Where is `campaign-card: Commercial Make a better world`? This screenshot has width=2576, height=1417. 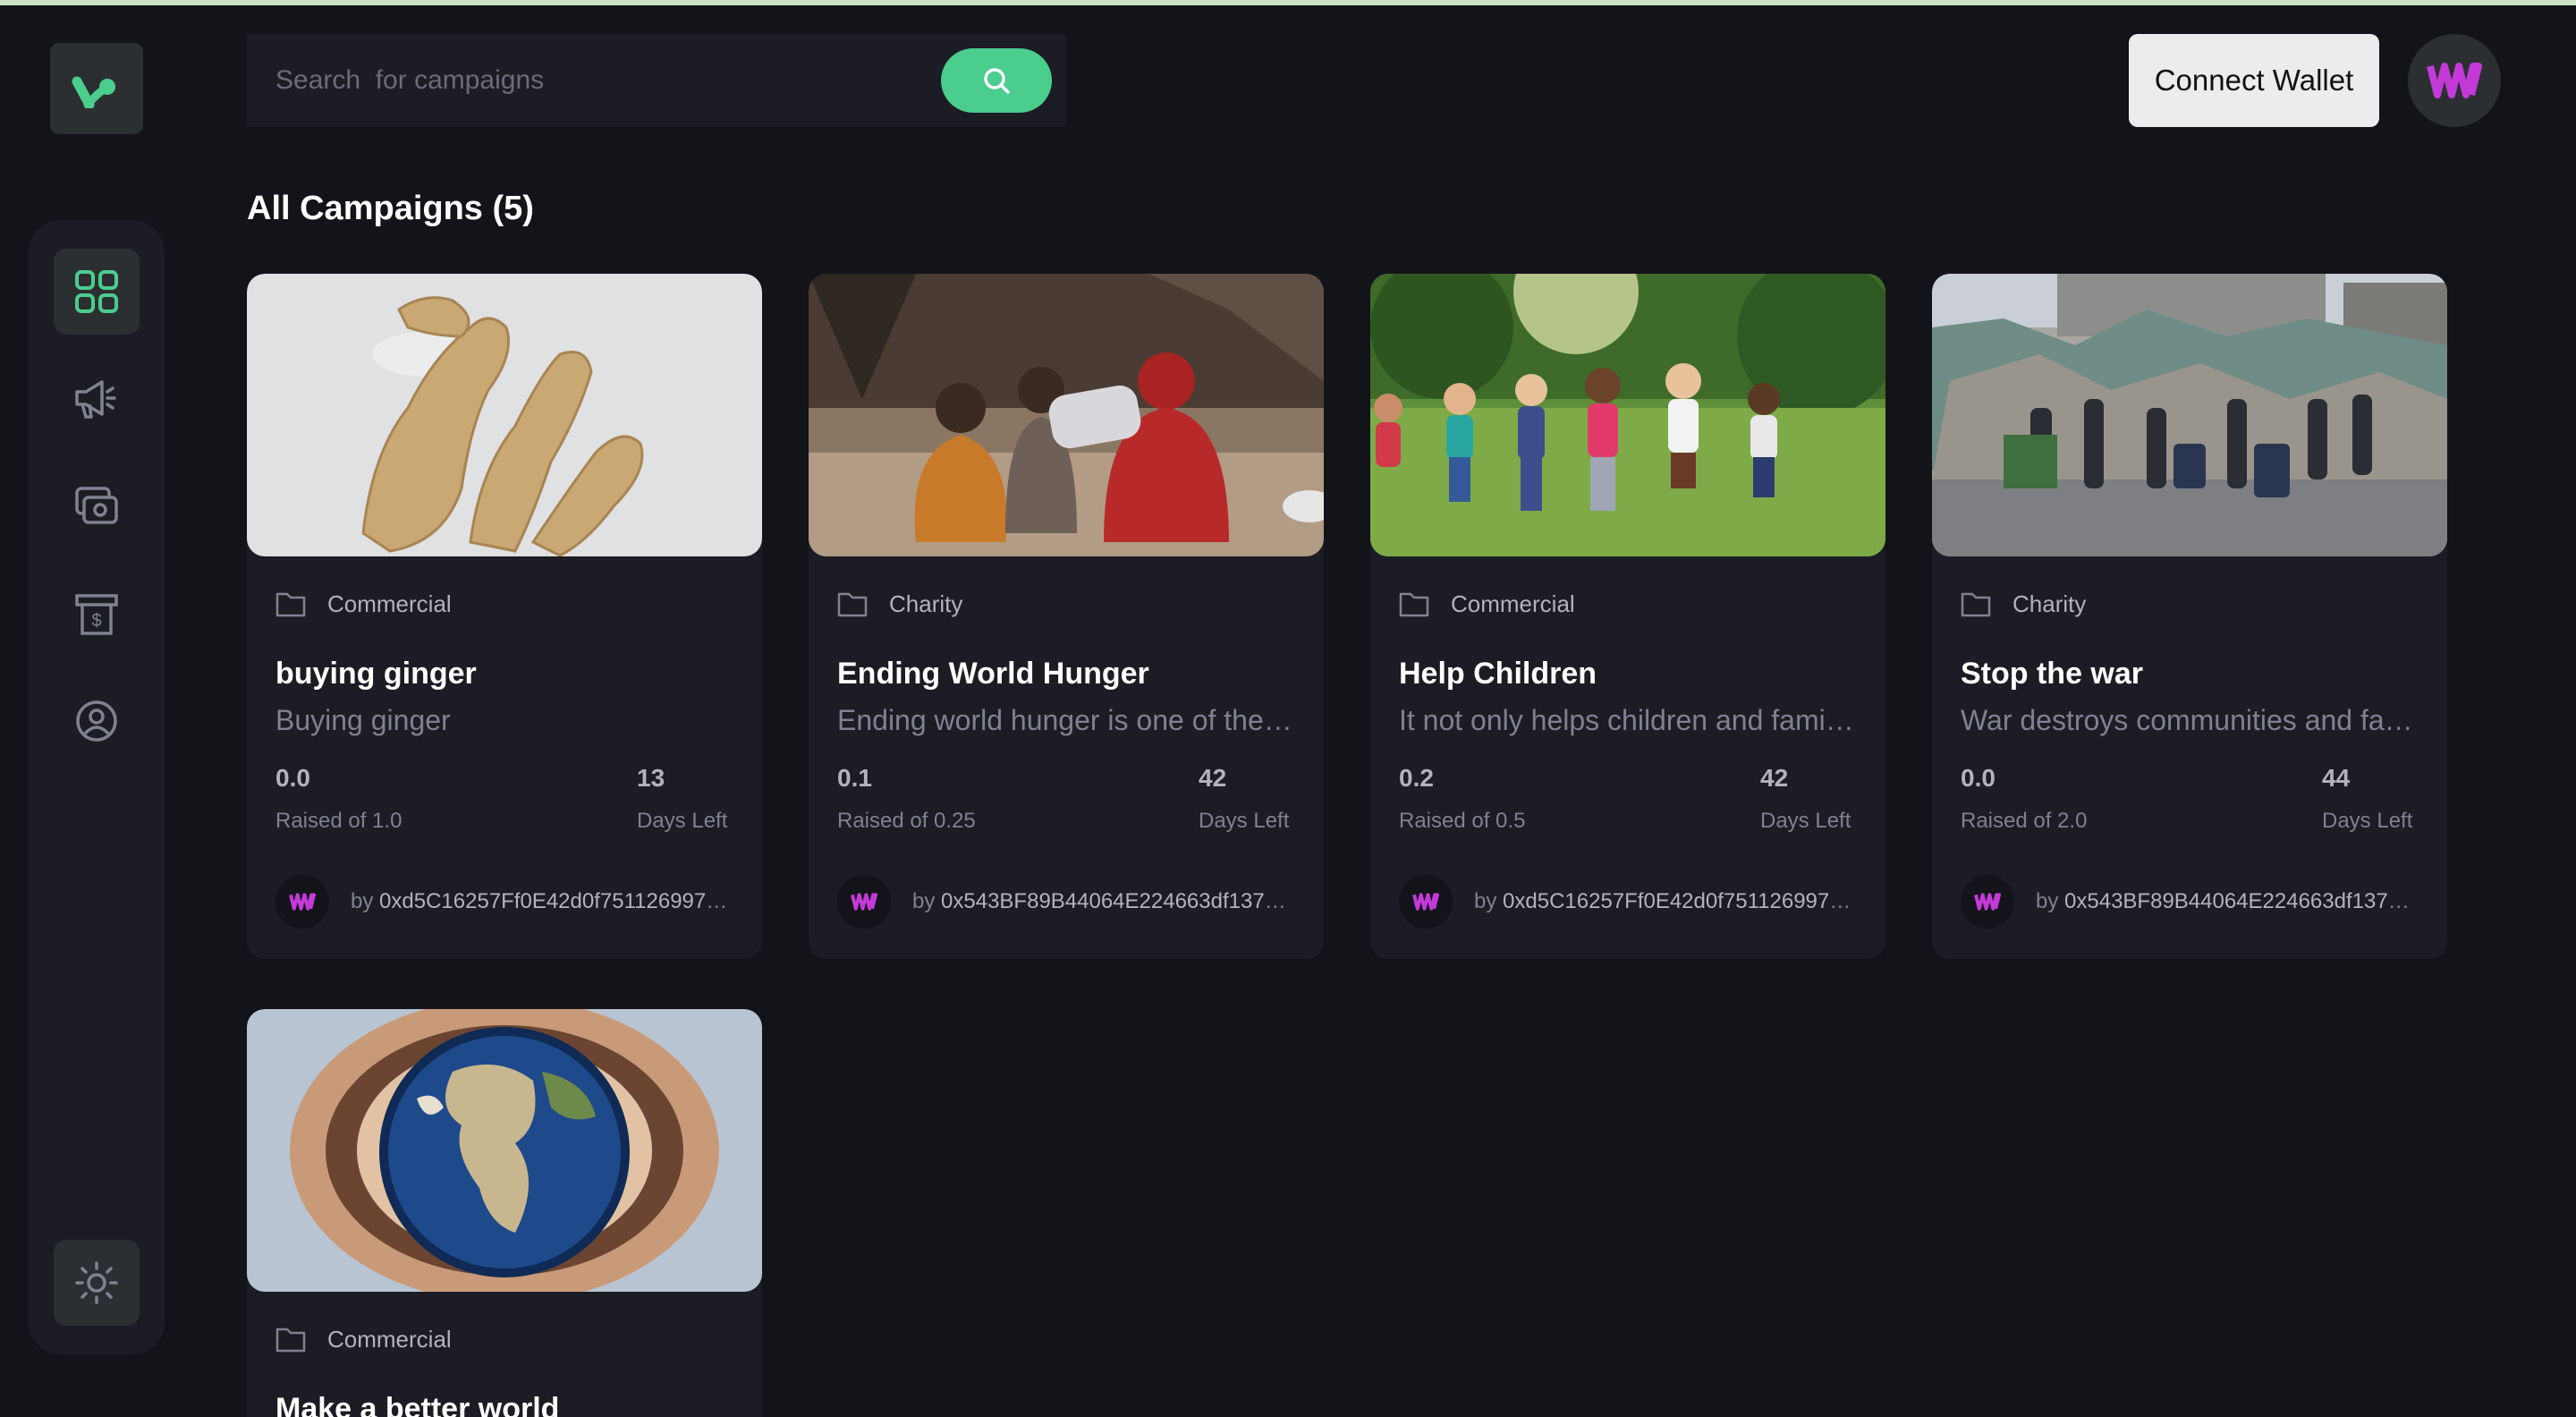
campaign-card: Commercial Make a better world is located at coordinates (504, 1213).